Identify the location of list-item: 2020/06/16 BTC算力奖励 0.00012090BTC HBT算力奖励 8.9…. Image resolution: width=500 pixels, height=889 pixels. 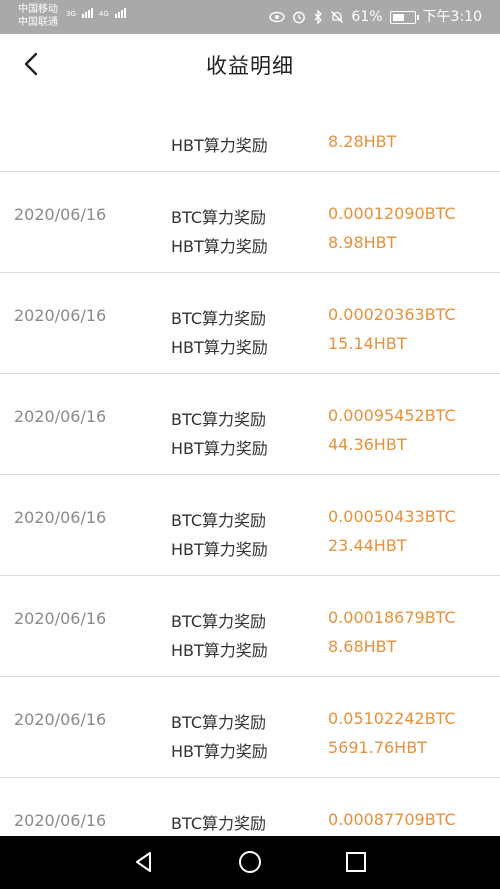
(250, 222).